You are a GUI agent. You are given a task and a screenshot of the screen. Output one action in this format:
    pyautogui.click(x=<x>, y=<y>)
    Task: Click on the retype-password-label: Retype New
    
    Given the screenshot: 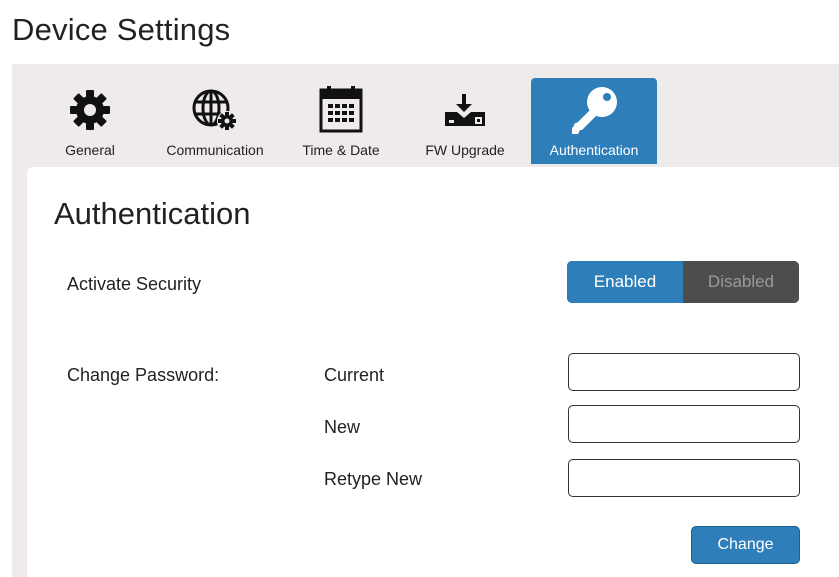 What is the action you would take?
    pyautogui.click(x=373, y=479)
    